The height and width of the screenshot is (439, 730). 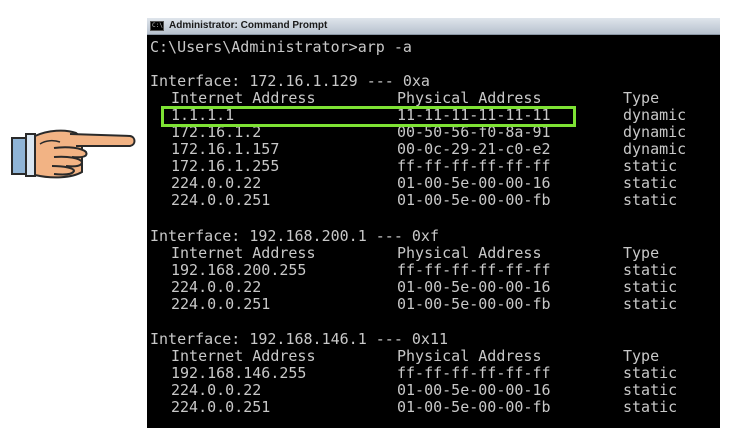 What do you see at coordinates (294, 236) in the screenshot?
I see `interface-header: Interface: 192.168.200.1 --- 0xf` at bounding box center [294, 236].